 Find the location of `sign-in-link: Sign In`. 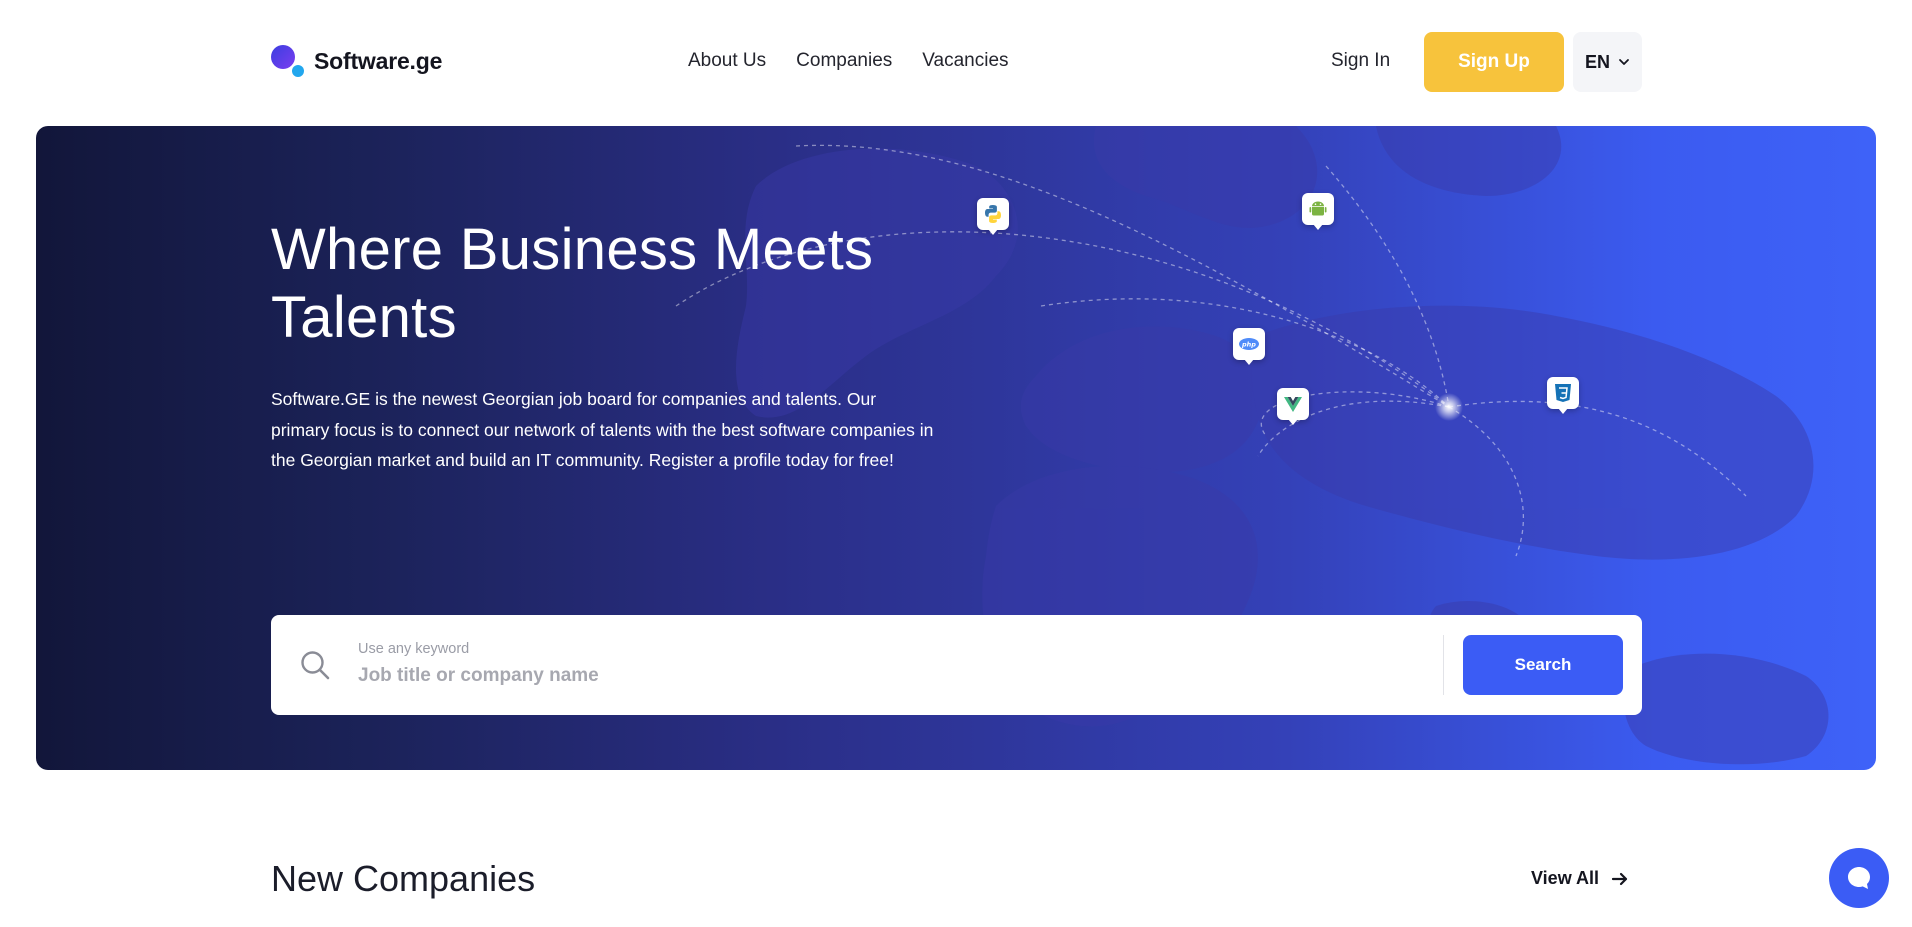

sign-in-link: Sign In is located at coordinates (1360, 61).